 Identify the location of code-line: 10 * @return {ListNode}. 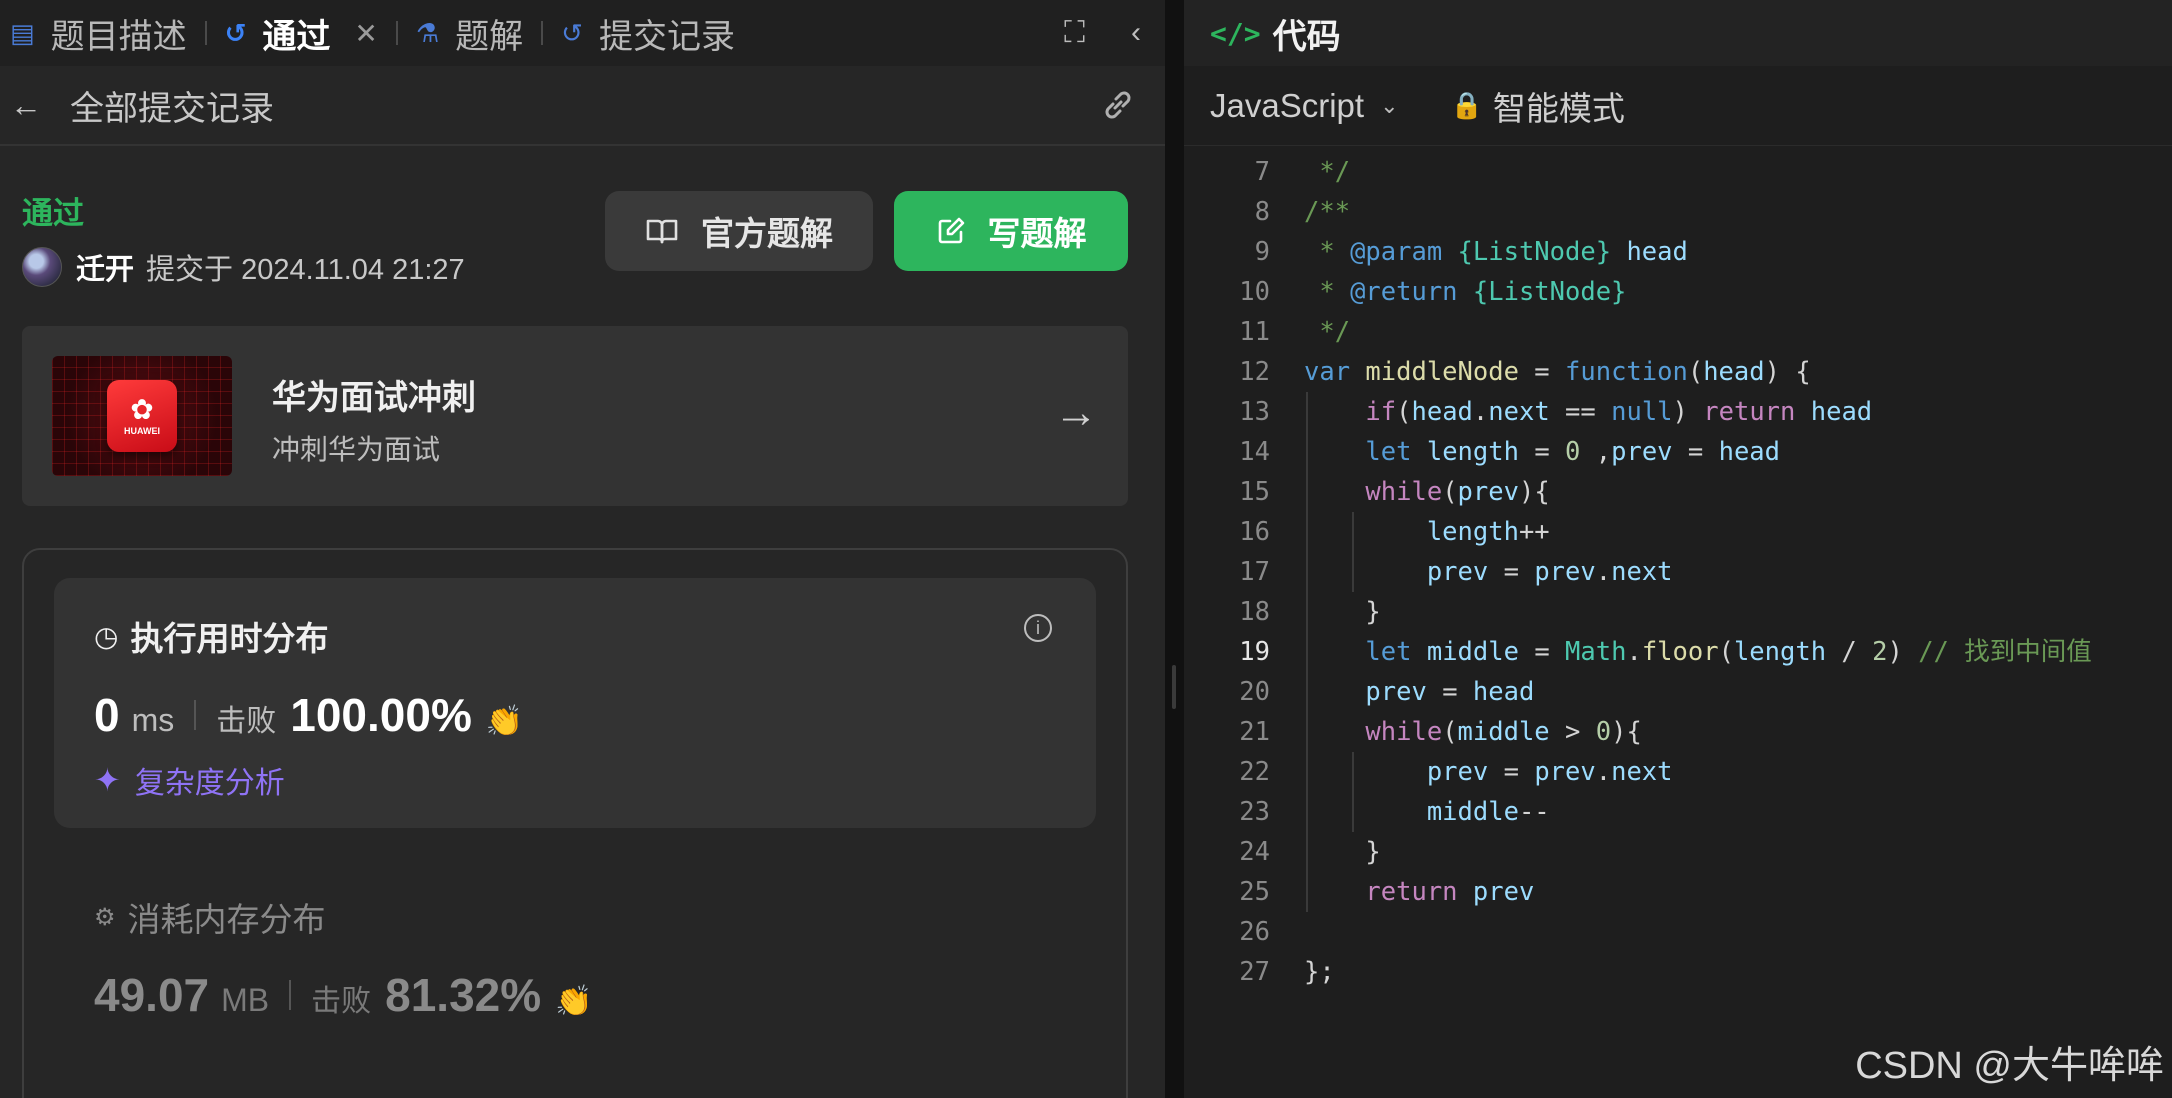
(1678, 292).